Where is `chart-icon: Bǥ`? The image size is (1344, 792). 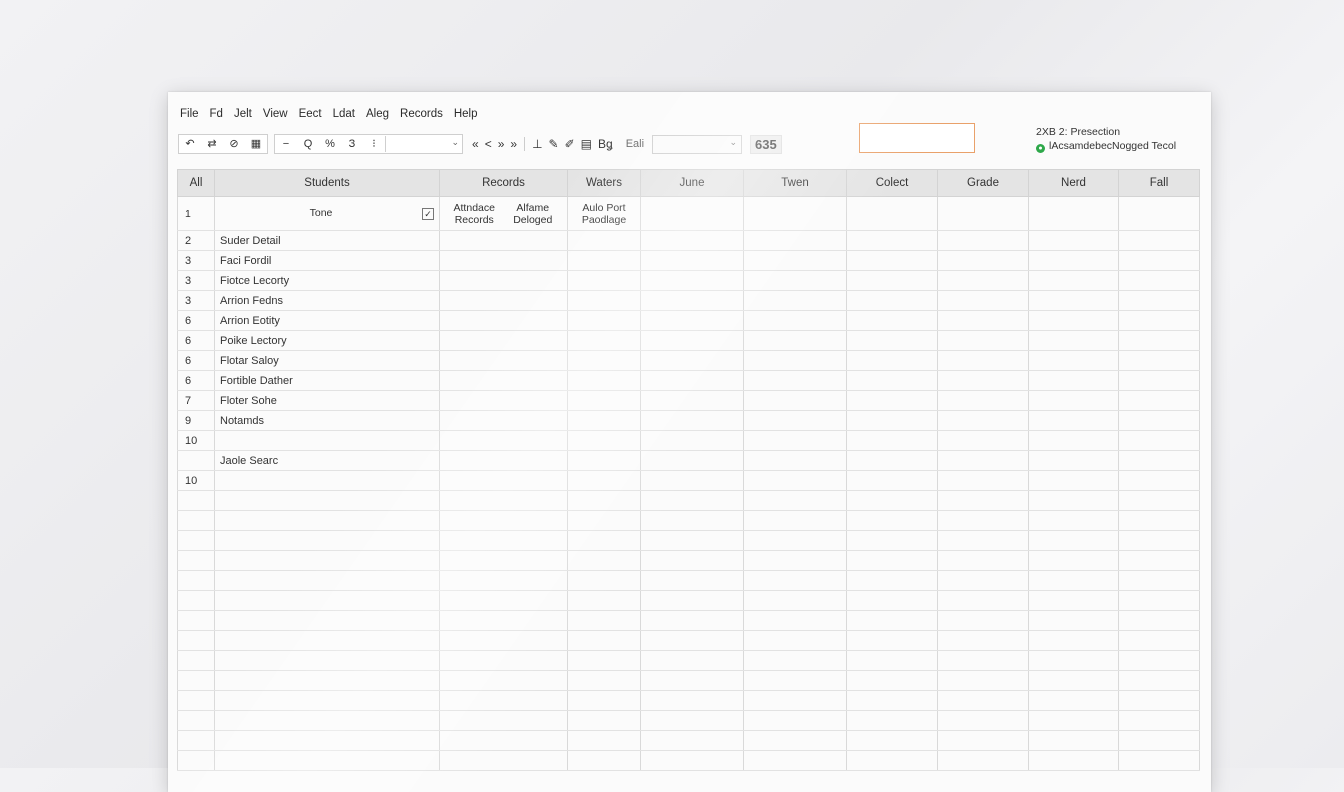
chart-icon: Bǥ is located at coordinates (605, 144).